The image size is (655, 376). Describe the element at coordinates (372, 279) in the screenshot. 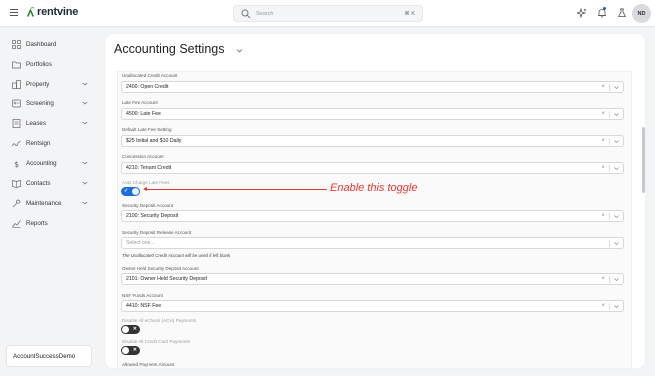

I see `owner-held-security-deposit-account-select: 2101: Owner Held Security Deposit ×` at that location.